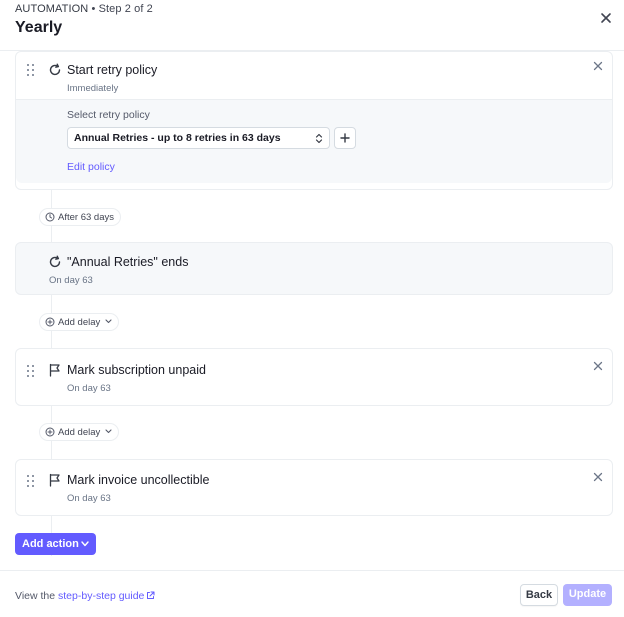 The width and height of the screenshot is (624, 617). I want to click on step-title: Mark invoice uncollectible, so click(138, 480).